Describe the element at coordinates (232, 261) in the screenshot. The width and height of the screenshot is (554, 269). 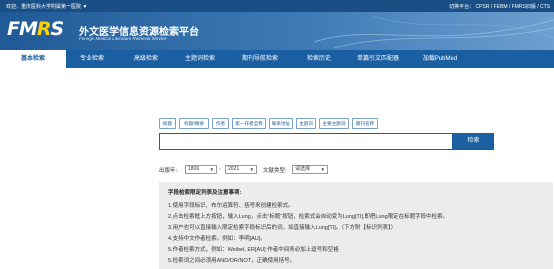
I see `instruction-line: 5.检索词之间必须用AND/OR/NOT，正确使用括号。` at that location.